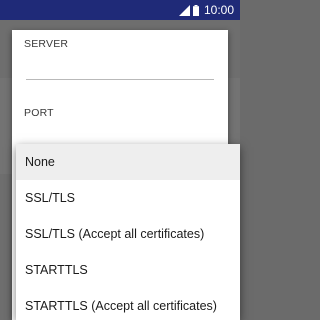  What do you see at coordinates (46, 44) in the screenshot?
I see `server-label: SERVER` at bounding box center [46, 44].